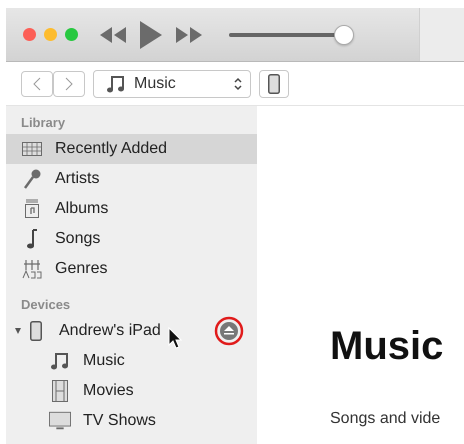 The width and height of the screenshot is (464, 444). Describe the element at coordinates (32, 239) in the screenshot. I see `music-note-icon` at that location.